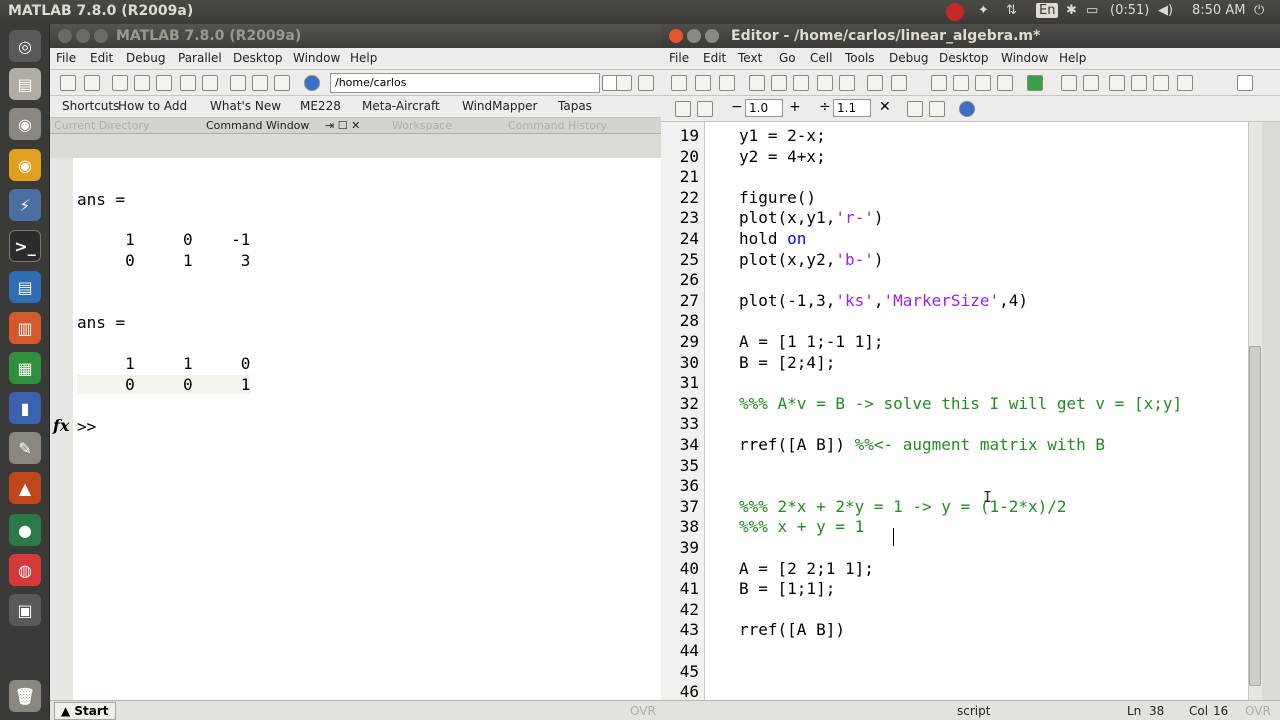 This screenshot has width=1280, height=720. I want to click on ed-clear-breakpoints-icon, so click(1091, 83).